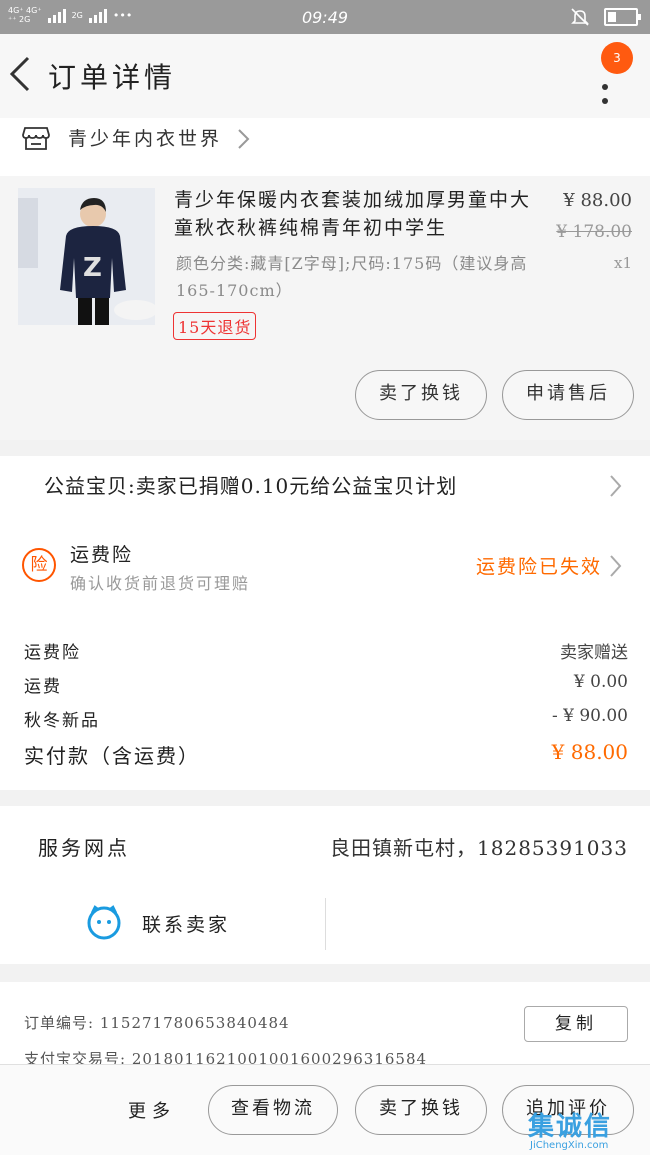 The image size is (650, 1155). I want to click on product-price: ¥ 88.00, so click(597, 200).